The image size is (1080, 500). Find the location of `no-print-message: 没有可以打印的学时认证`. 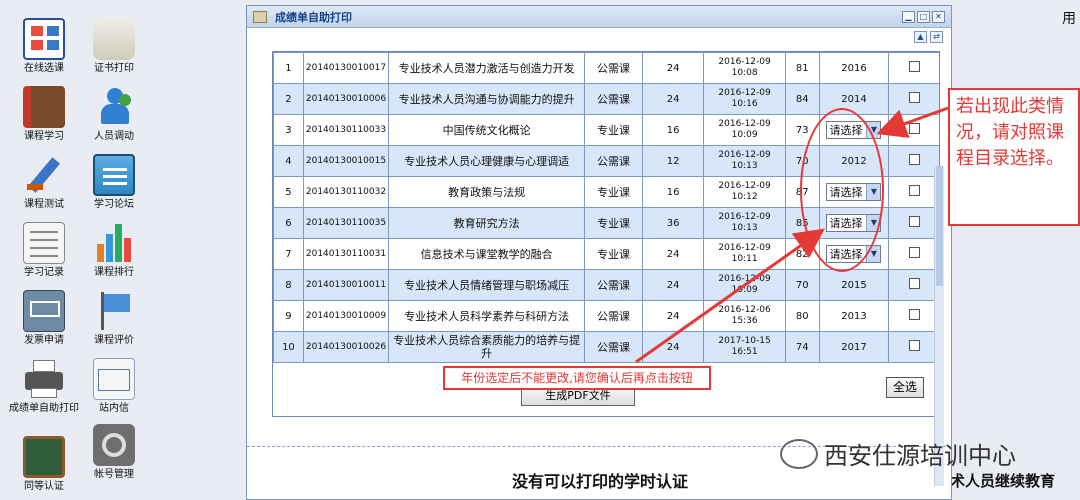

no-print-message: 没有可以打印的学时认证 is located at coordinates (599, 481).